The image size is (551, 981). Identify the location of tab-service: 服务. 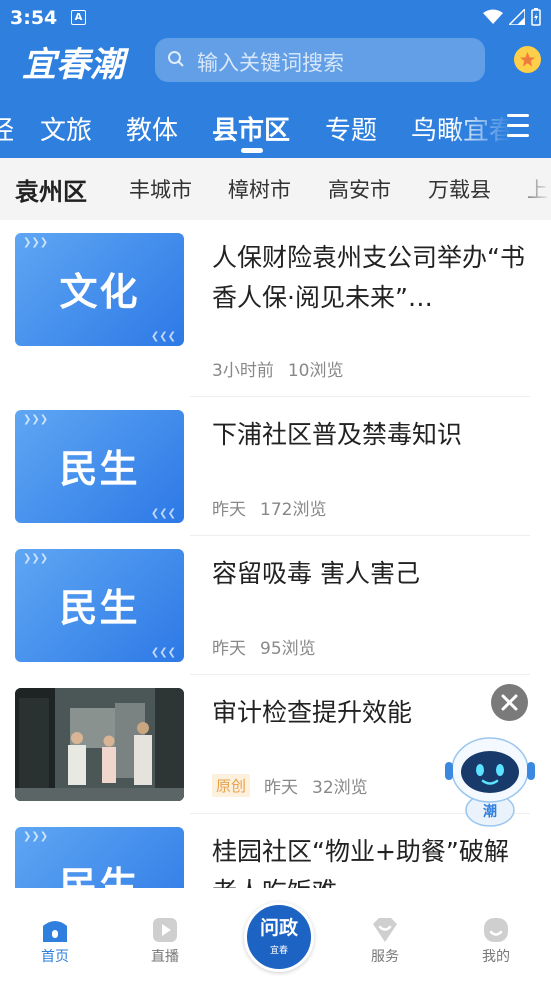
(385, 937).